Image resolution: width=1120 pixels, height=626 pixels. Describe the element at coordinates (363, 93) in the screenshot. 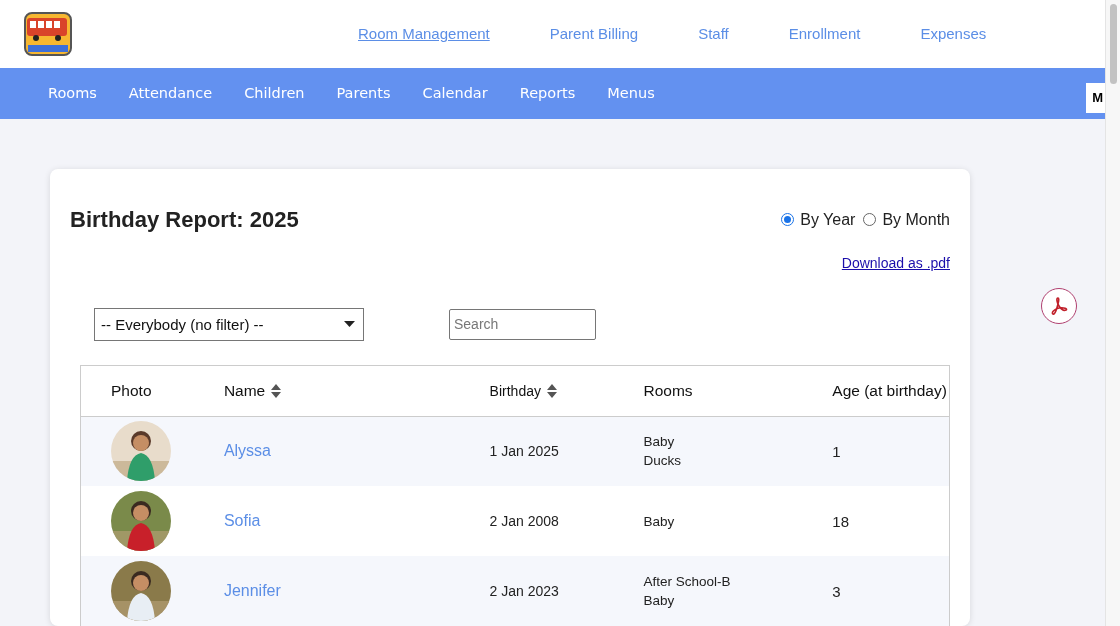

I see `nav-item: Parents` at that location.